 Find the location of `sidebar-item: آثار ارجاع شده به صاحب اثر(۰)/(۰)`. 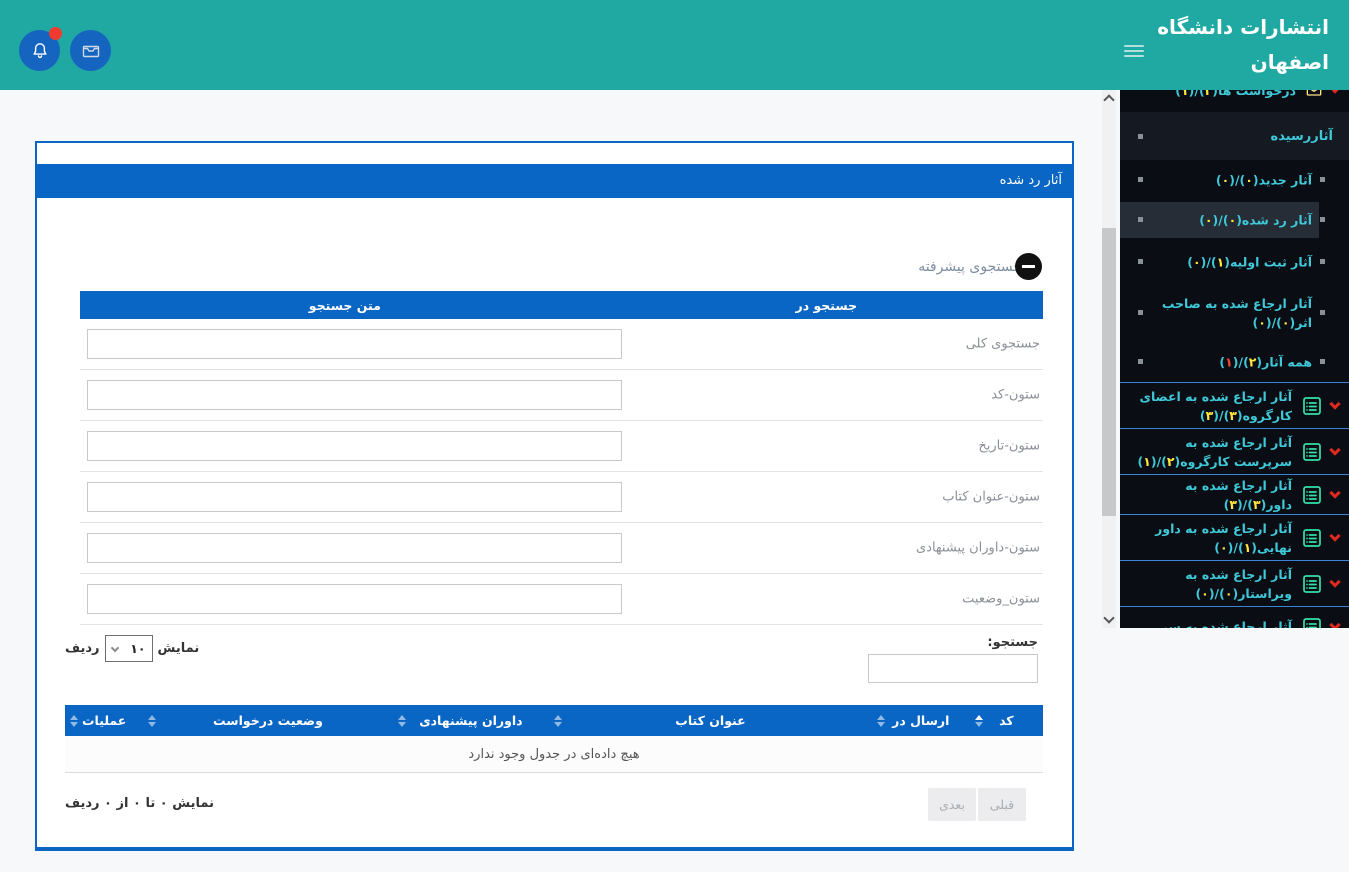

sidebar-item: آثار ارجاع شده به صاحب اثر(۰)/(۰) is located at coordinates (1234, 313).